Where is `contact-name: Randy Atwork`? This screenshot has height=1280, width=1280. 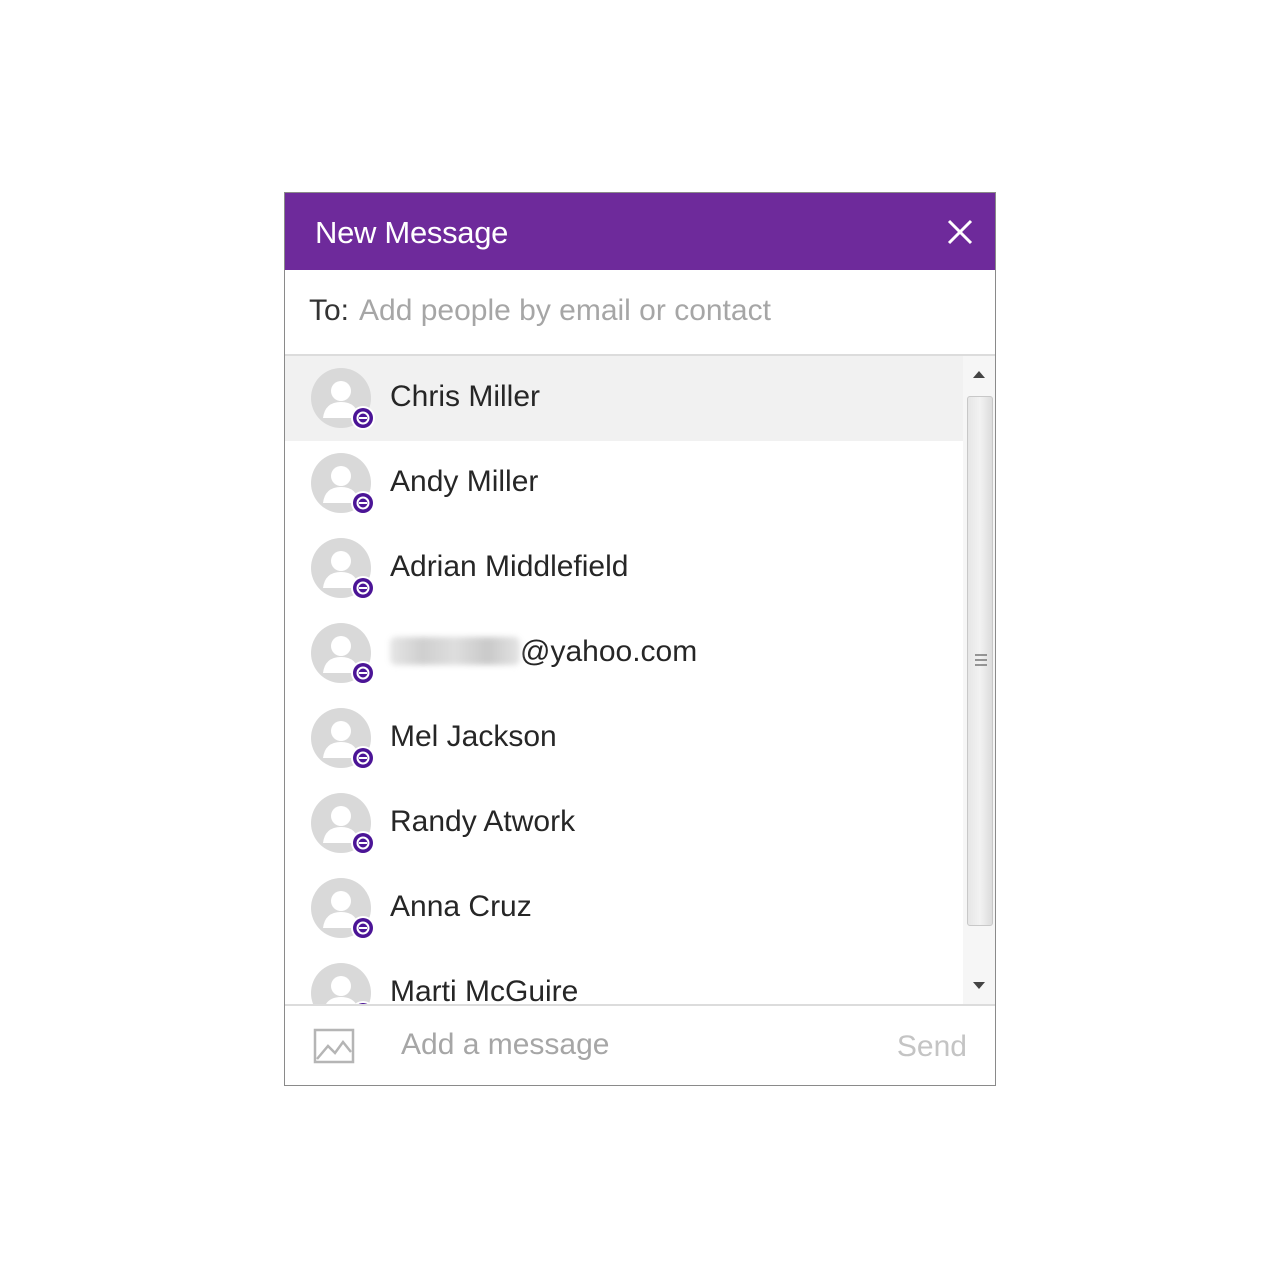 contact-name: Randy Atwork is located at coordinates (483, 821).